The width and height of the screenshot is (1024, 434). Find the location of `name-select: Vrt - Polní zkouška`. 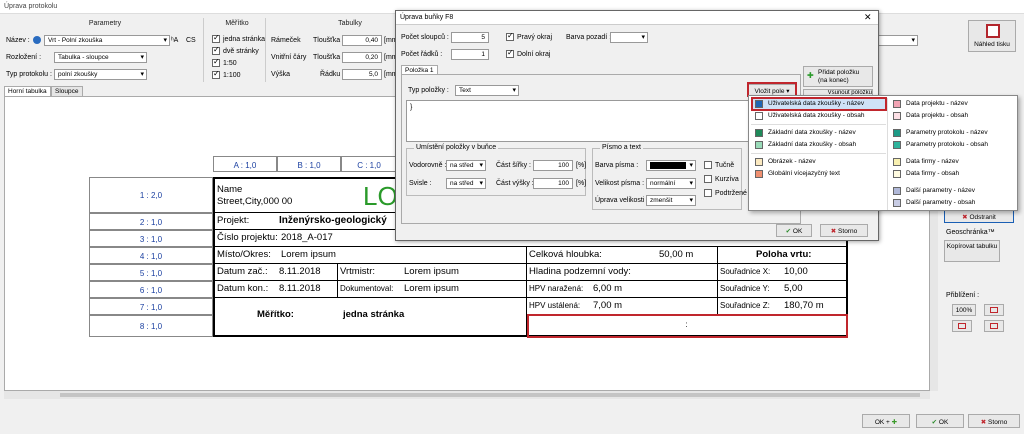

name-select: Vrt - Polní zkouška is located at coordinates (107, 40).